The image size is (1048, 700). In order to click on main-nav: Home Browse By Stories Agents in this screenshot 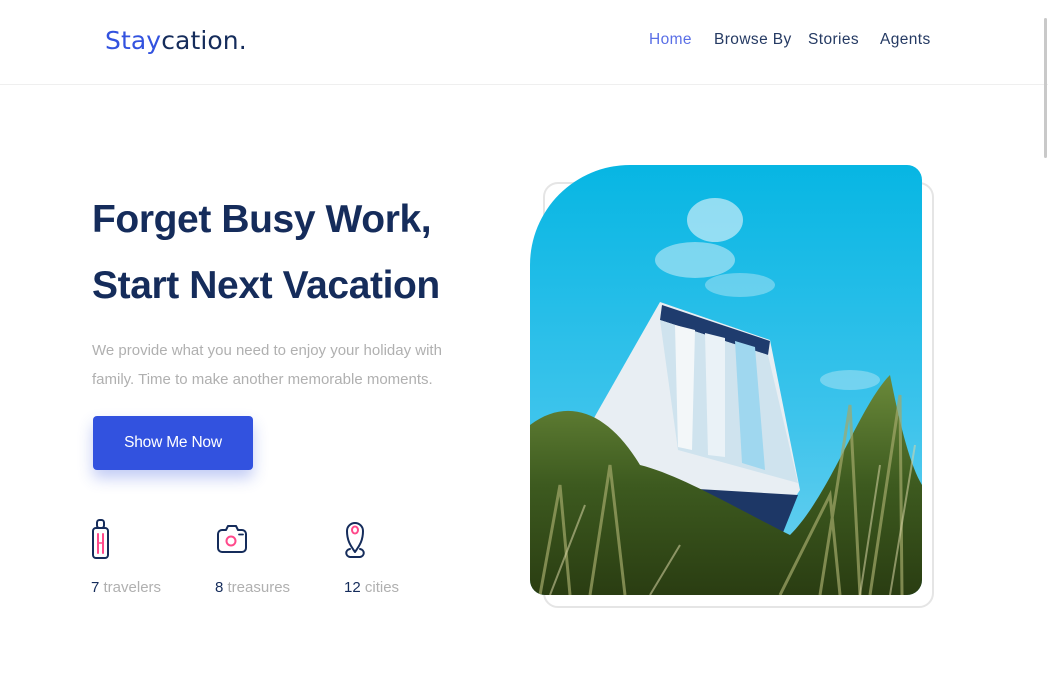, I will do `click(524, 43)`.